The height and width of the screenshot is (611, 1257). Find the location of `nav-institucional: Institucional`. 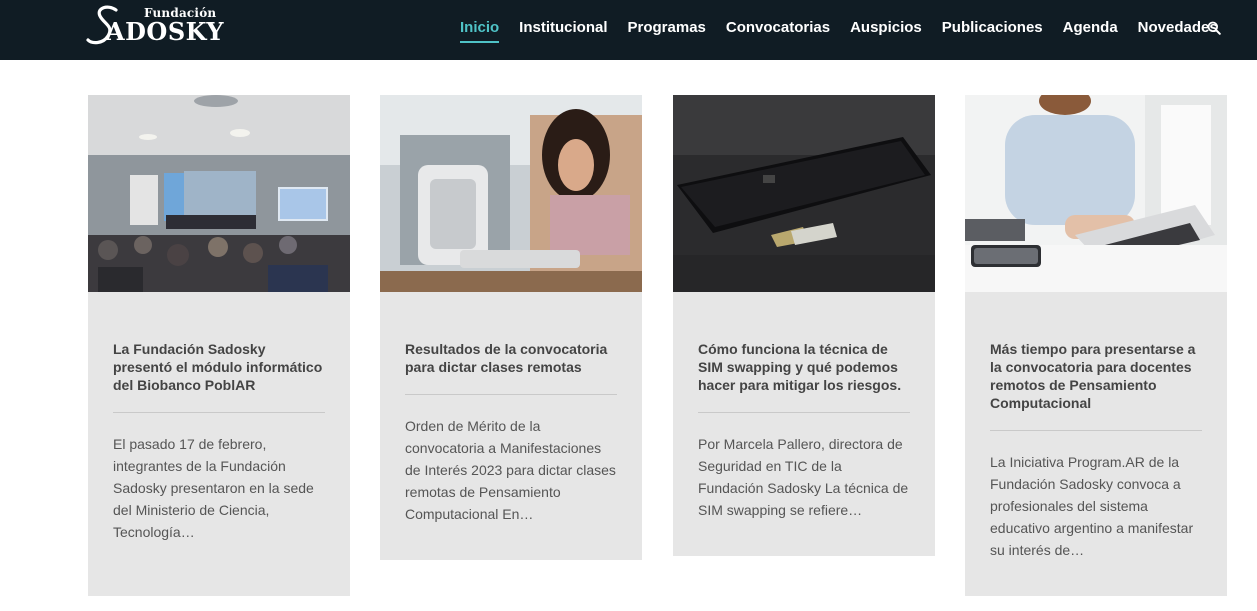

nav-institucional: Institucional is located at coordinates (563, 30).